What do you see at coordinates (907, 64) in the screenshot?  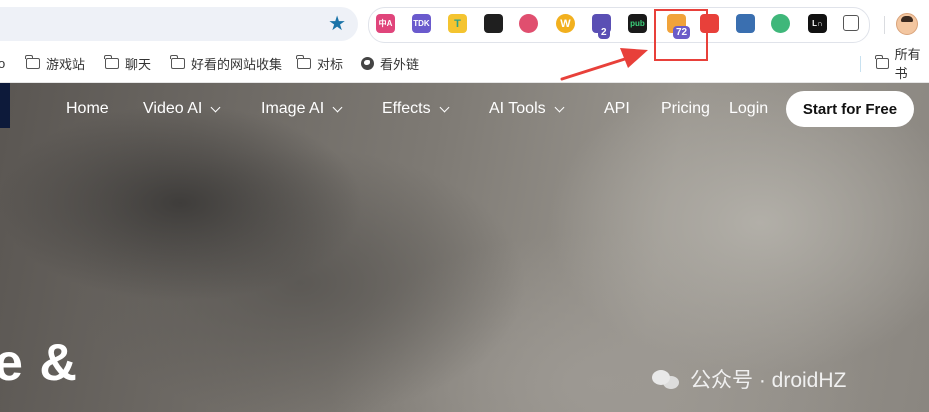 I see `bookmark-label: 所有书` at bounding box center [907, 64].